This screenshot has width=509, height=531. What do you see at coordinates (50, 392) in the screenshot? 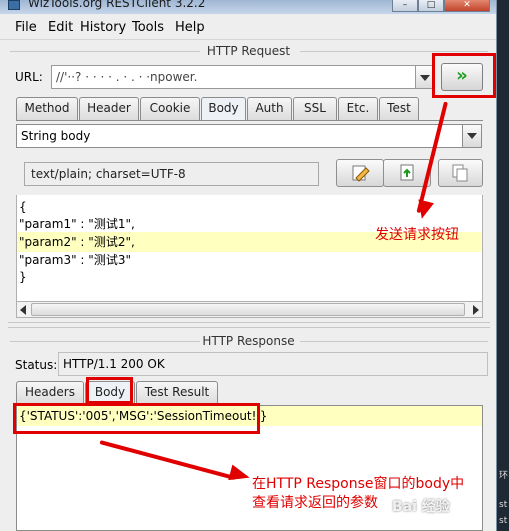
I see `tab-response-headers: Headers` at bounding box center [50, 392].